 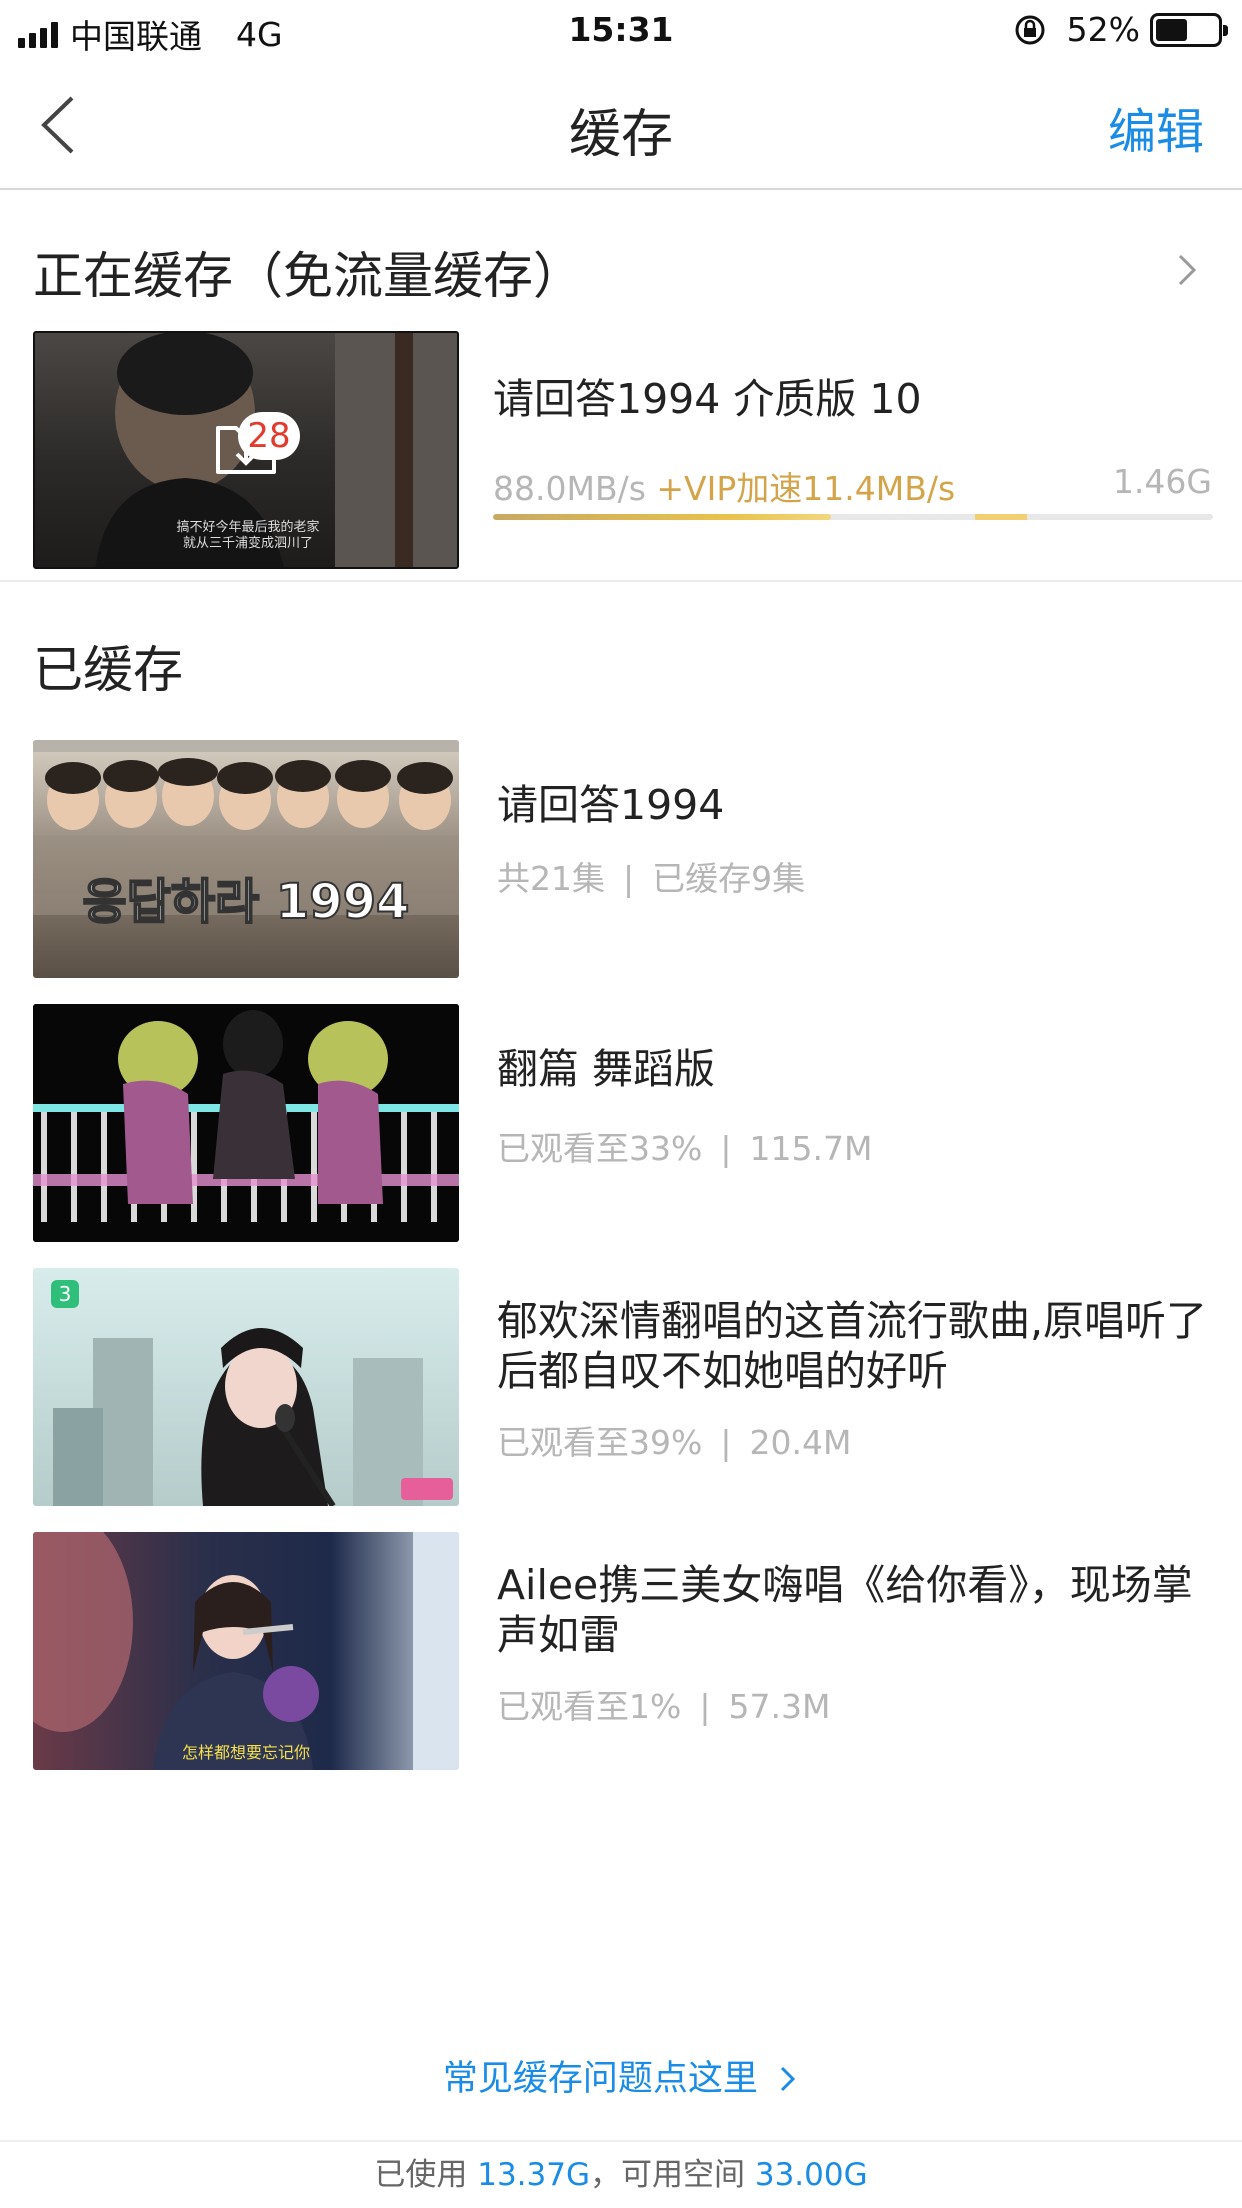 I want to click on downloaded-thumbnail-1: 응답하라 1994, so click(x=246, y=859).